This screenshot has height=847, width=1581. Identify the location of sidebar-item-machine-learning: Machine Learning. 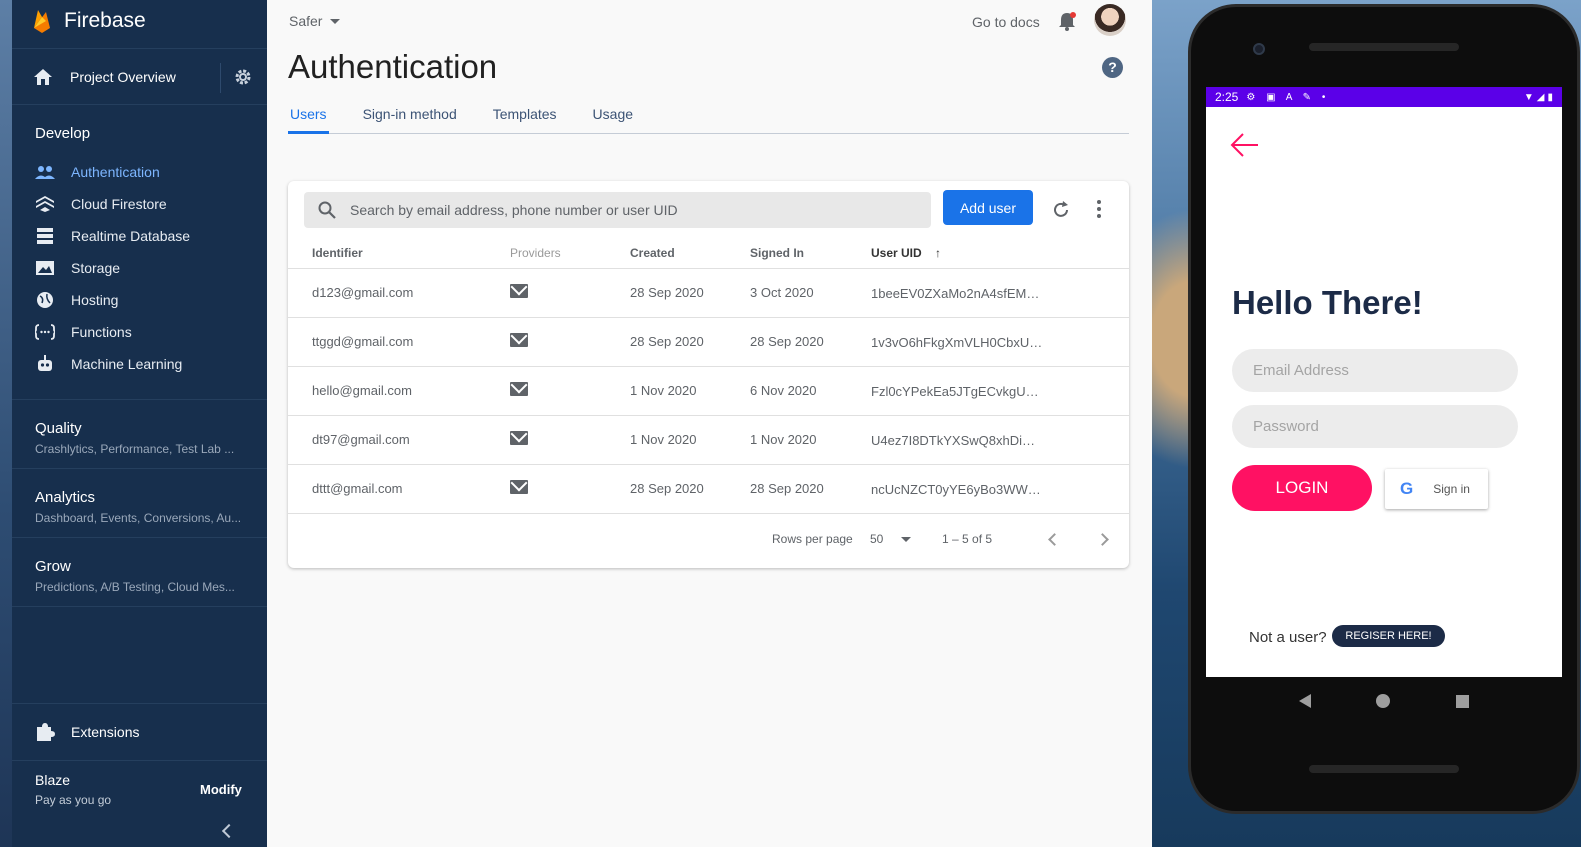
(139, 364).